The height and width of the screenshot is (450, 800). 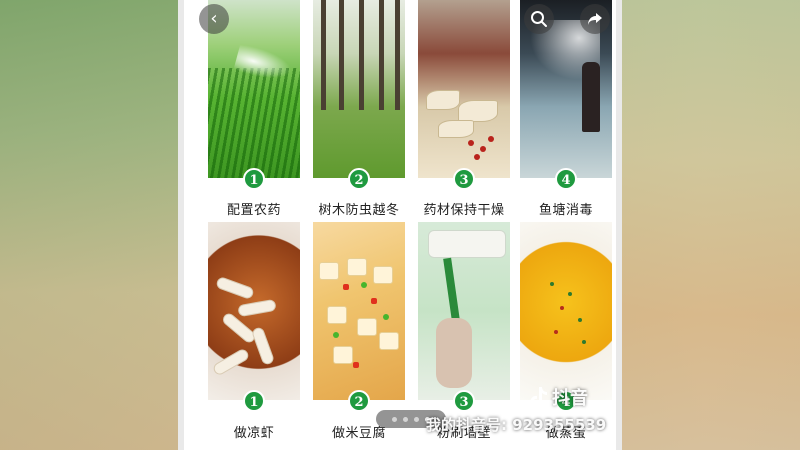 I want to click on back-button: ‹, so click(x=214, y=19).